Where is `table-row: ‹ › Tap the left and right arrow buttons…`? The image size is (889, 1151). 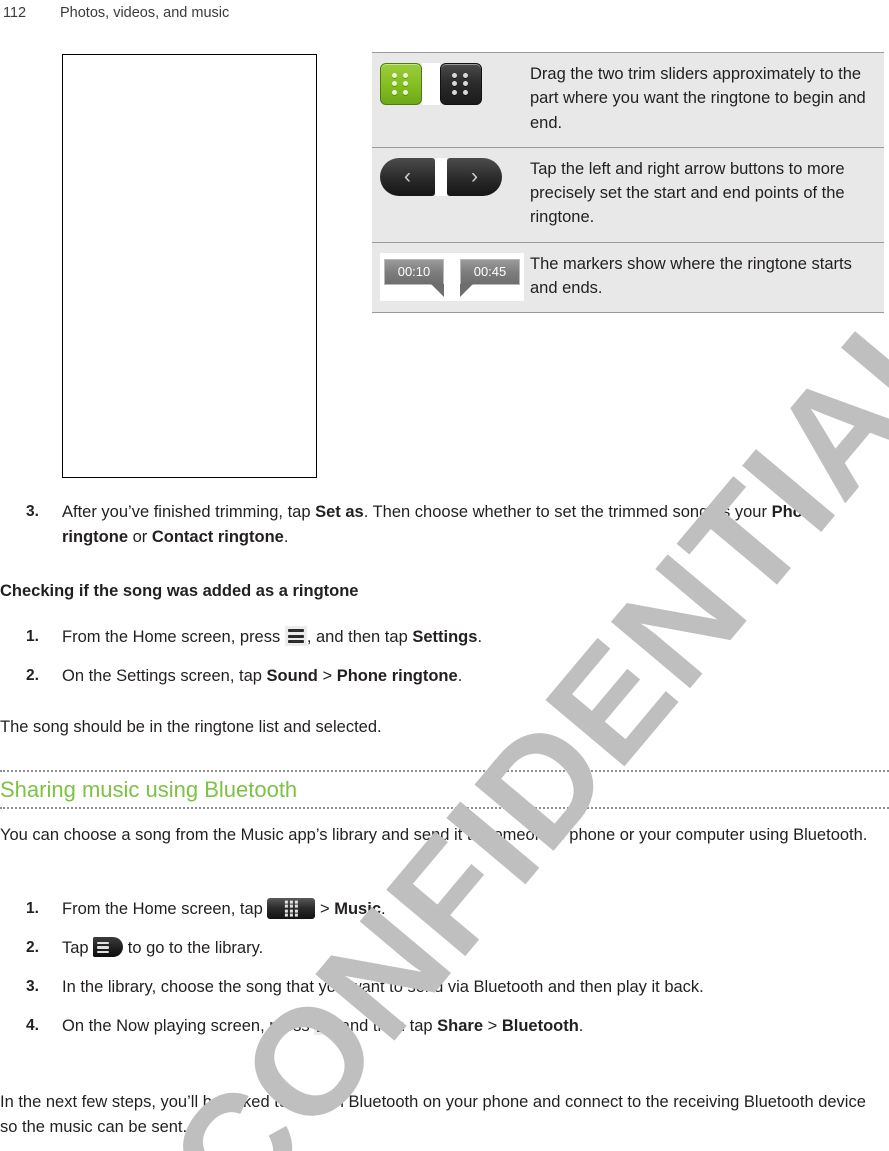 table-row: ‹ › Tap the left and right arrow buttons… is located at coordinates (628, 194).